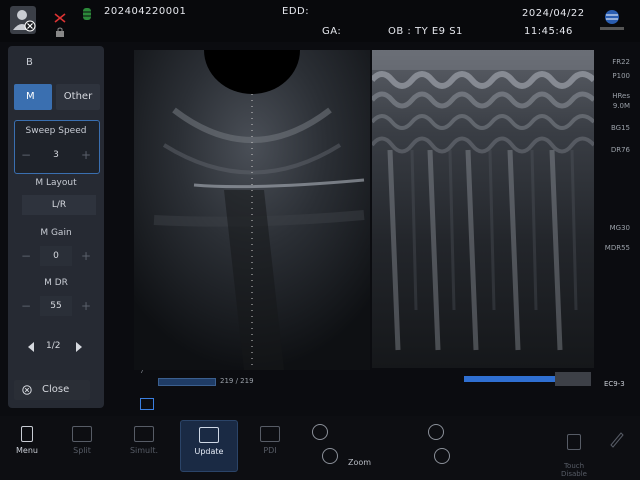  What do you see at coordinates (56, 283) in the screenshot?
I see `m-dr-label: M DR` at bounding box center [56, 283].